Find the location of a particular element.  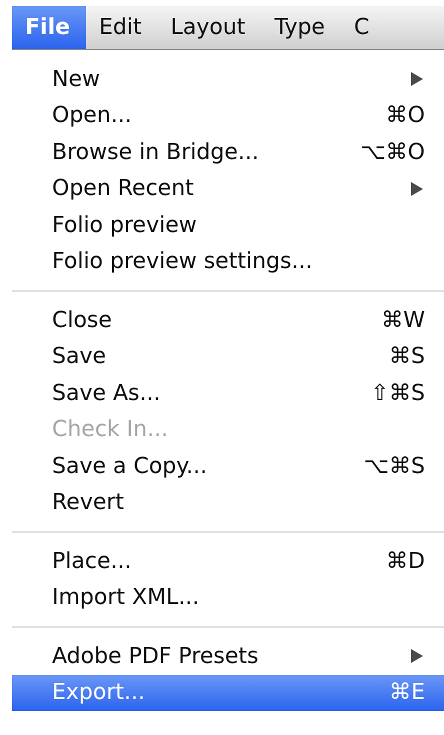

menu-item: Browse in Bridge... ⌥⌘O is located at coordinates (228, 152).